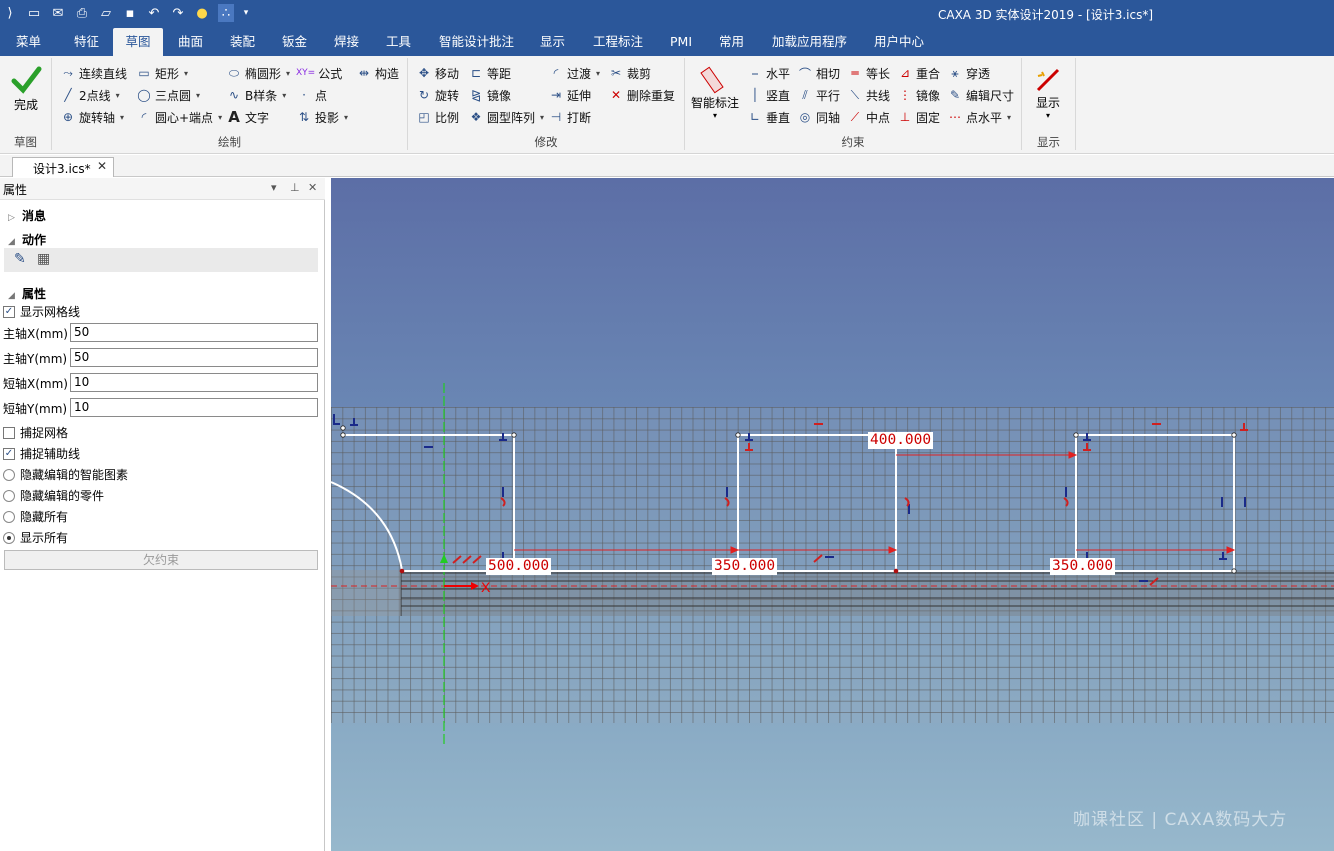  What do you see at coordinates (294, 42) in the screenshot?
I see `tab-sheetmetal: 钣金` at bounding box center [294, 42].